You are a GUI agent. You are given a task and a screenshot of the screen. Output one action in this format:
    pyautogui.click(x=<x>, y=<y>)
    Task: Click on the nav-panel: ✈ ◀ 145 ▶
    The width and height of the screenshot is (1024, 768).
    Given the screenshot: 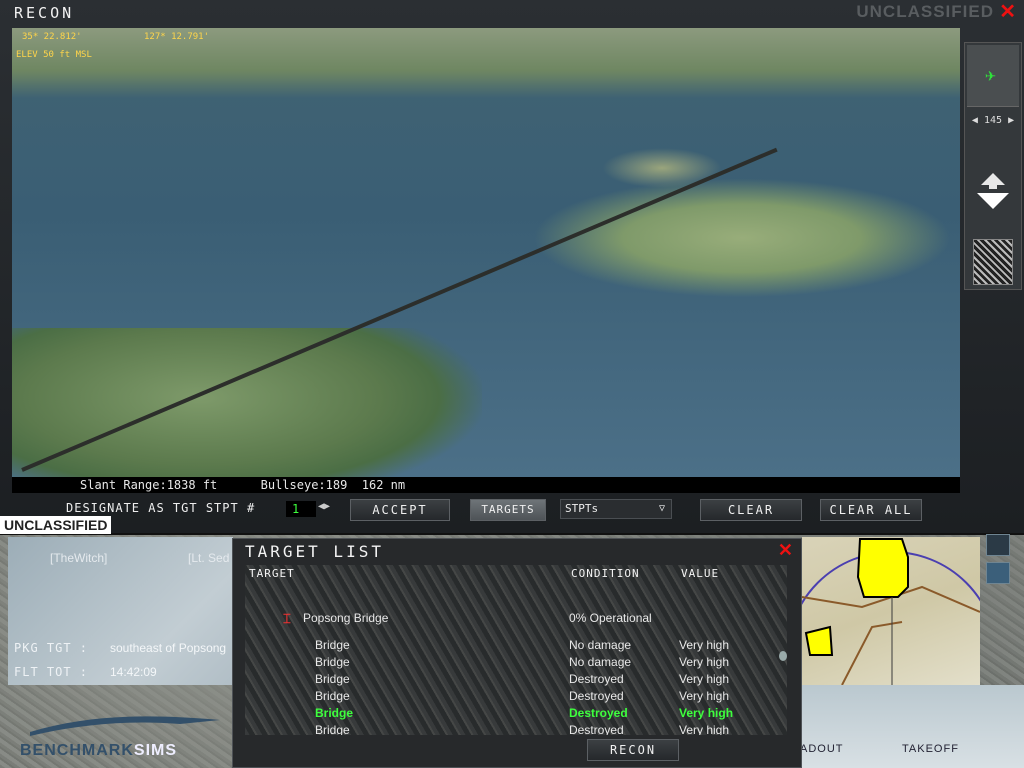 What is the action you would take?
    pyautogui.click(x=993, y=166)
    